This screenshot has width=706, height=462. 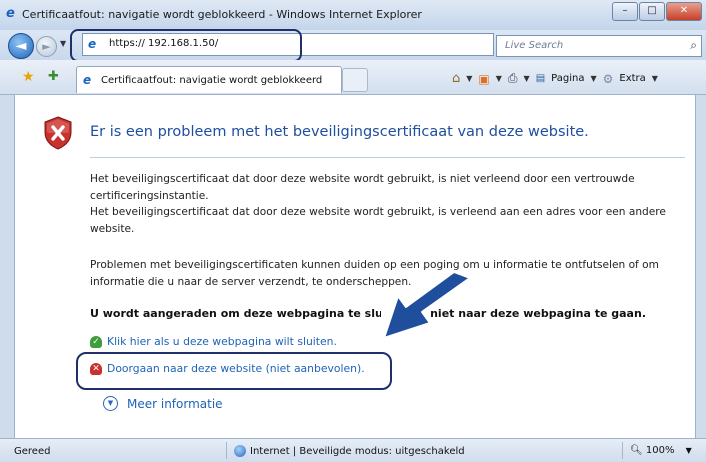 I want to click on warning-shield-icon, so click(x=58, y=133).